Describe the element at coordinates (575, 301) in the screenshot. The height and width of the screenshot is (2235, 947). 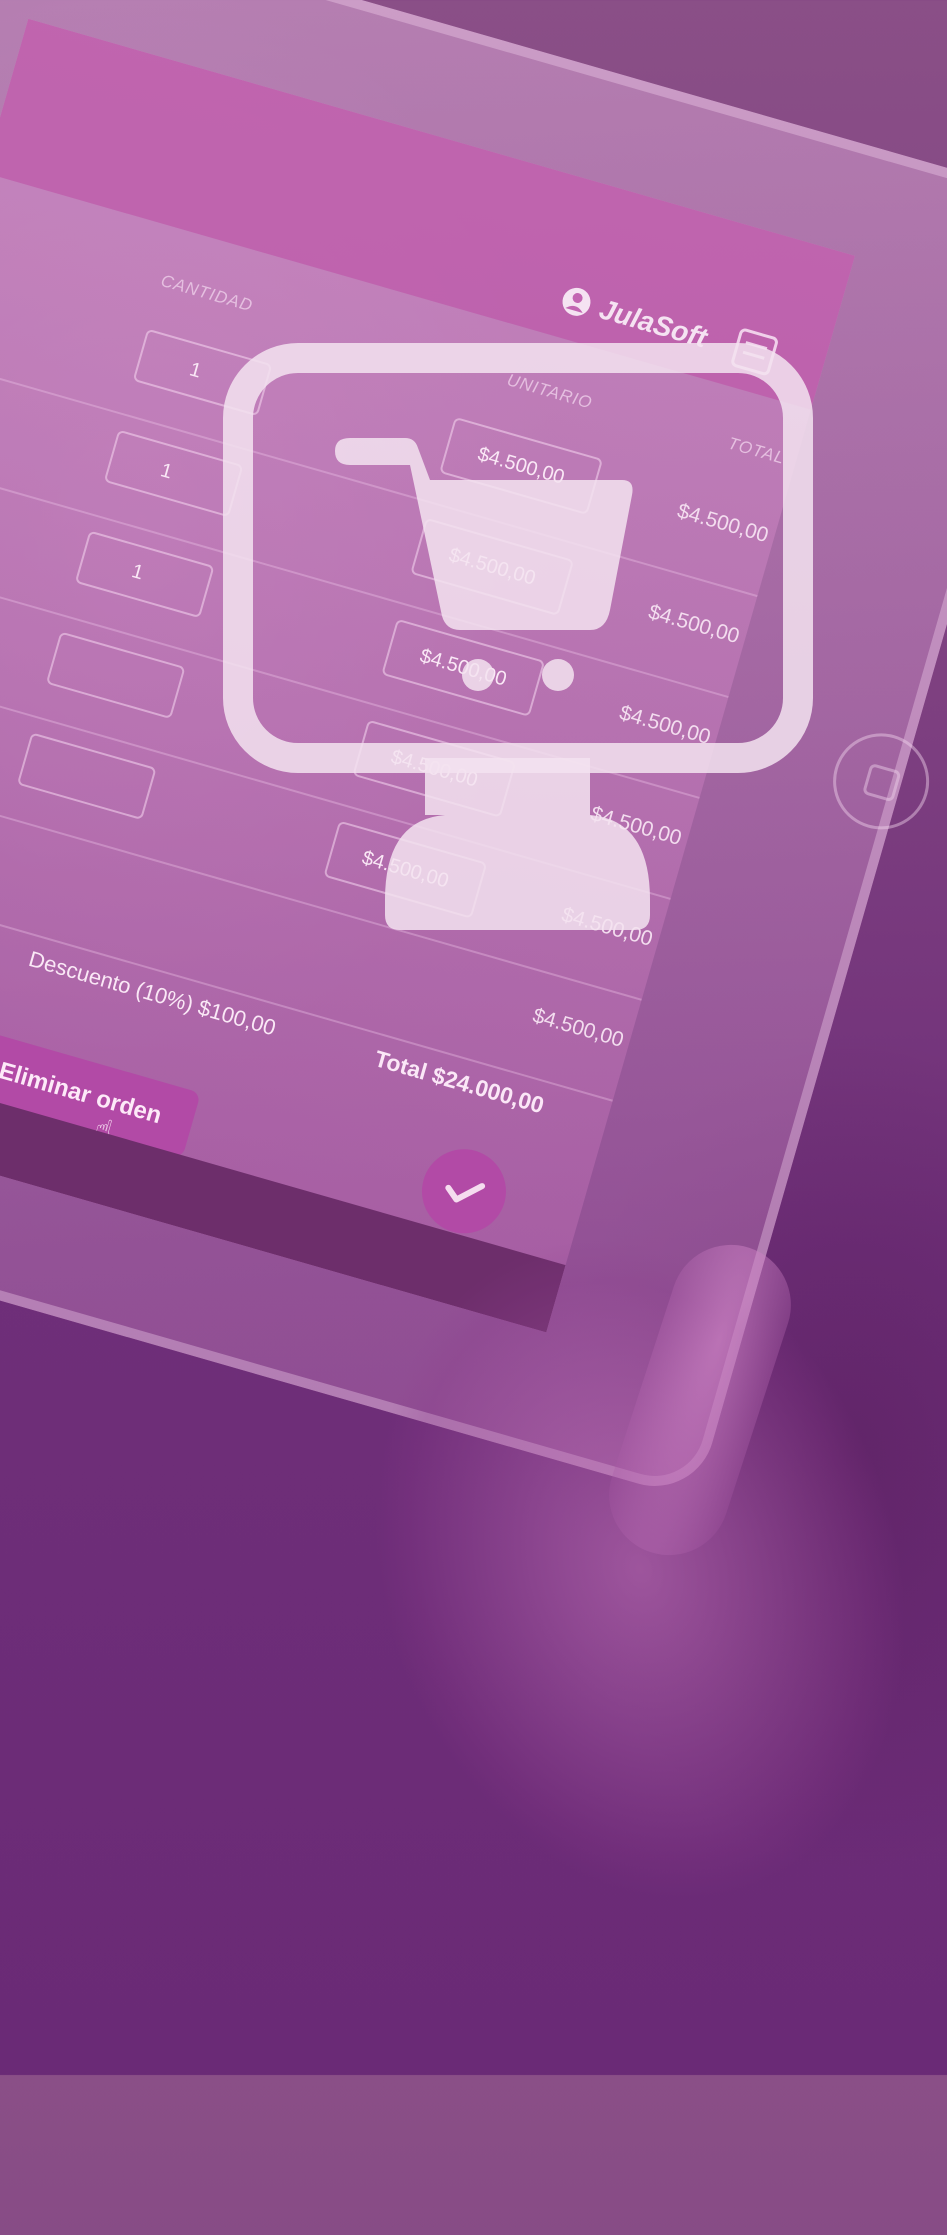
I see `user-icon` at that location.